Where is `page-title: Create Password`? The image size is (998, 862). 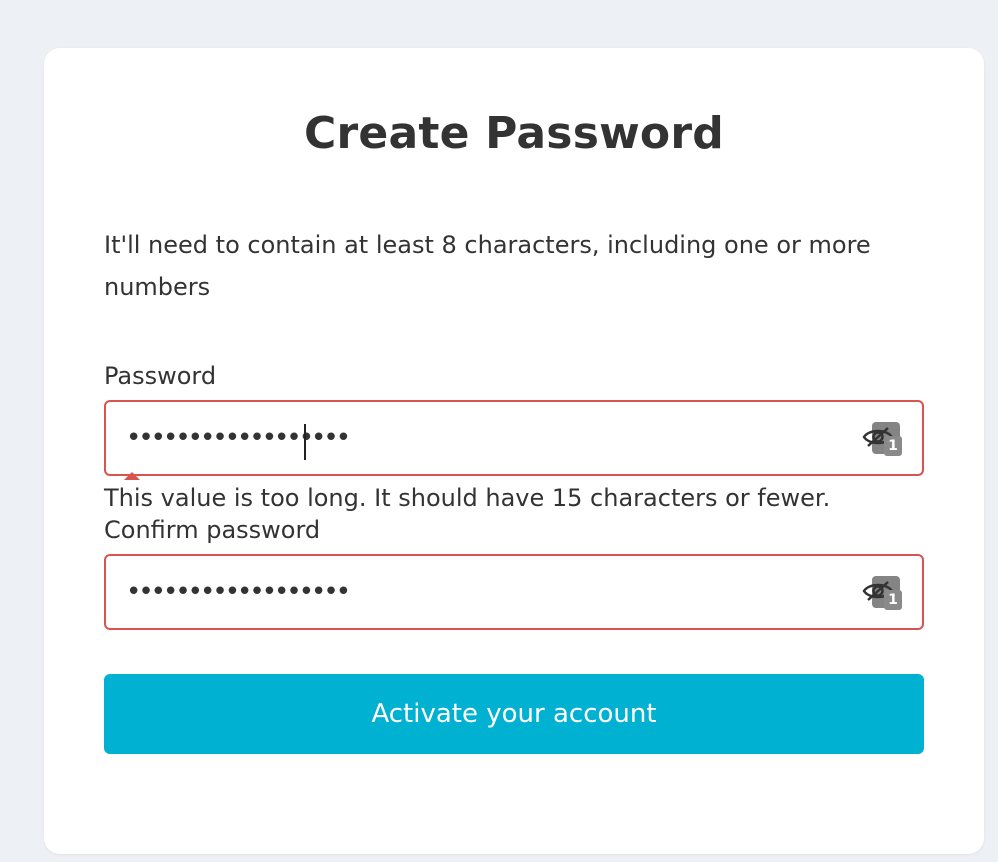
page-title: Create Password is located at coordinates (514, 133).